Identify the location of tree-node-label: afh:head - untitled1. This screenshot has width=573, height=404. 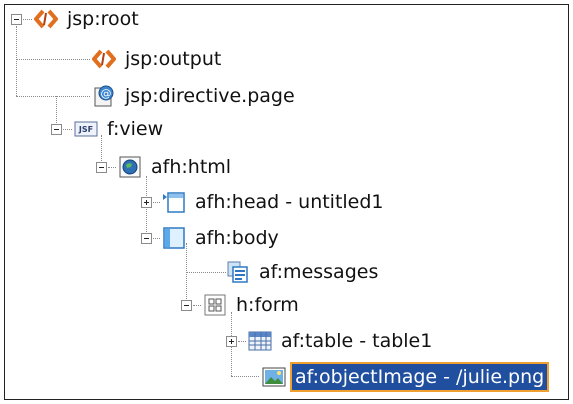
(289, 202).